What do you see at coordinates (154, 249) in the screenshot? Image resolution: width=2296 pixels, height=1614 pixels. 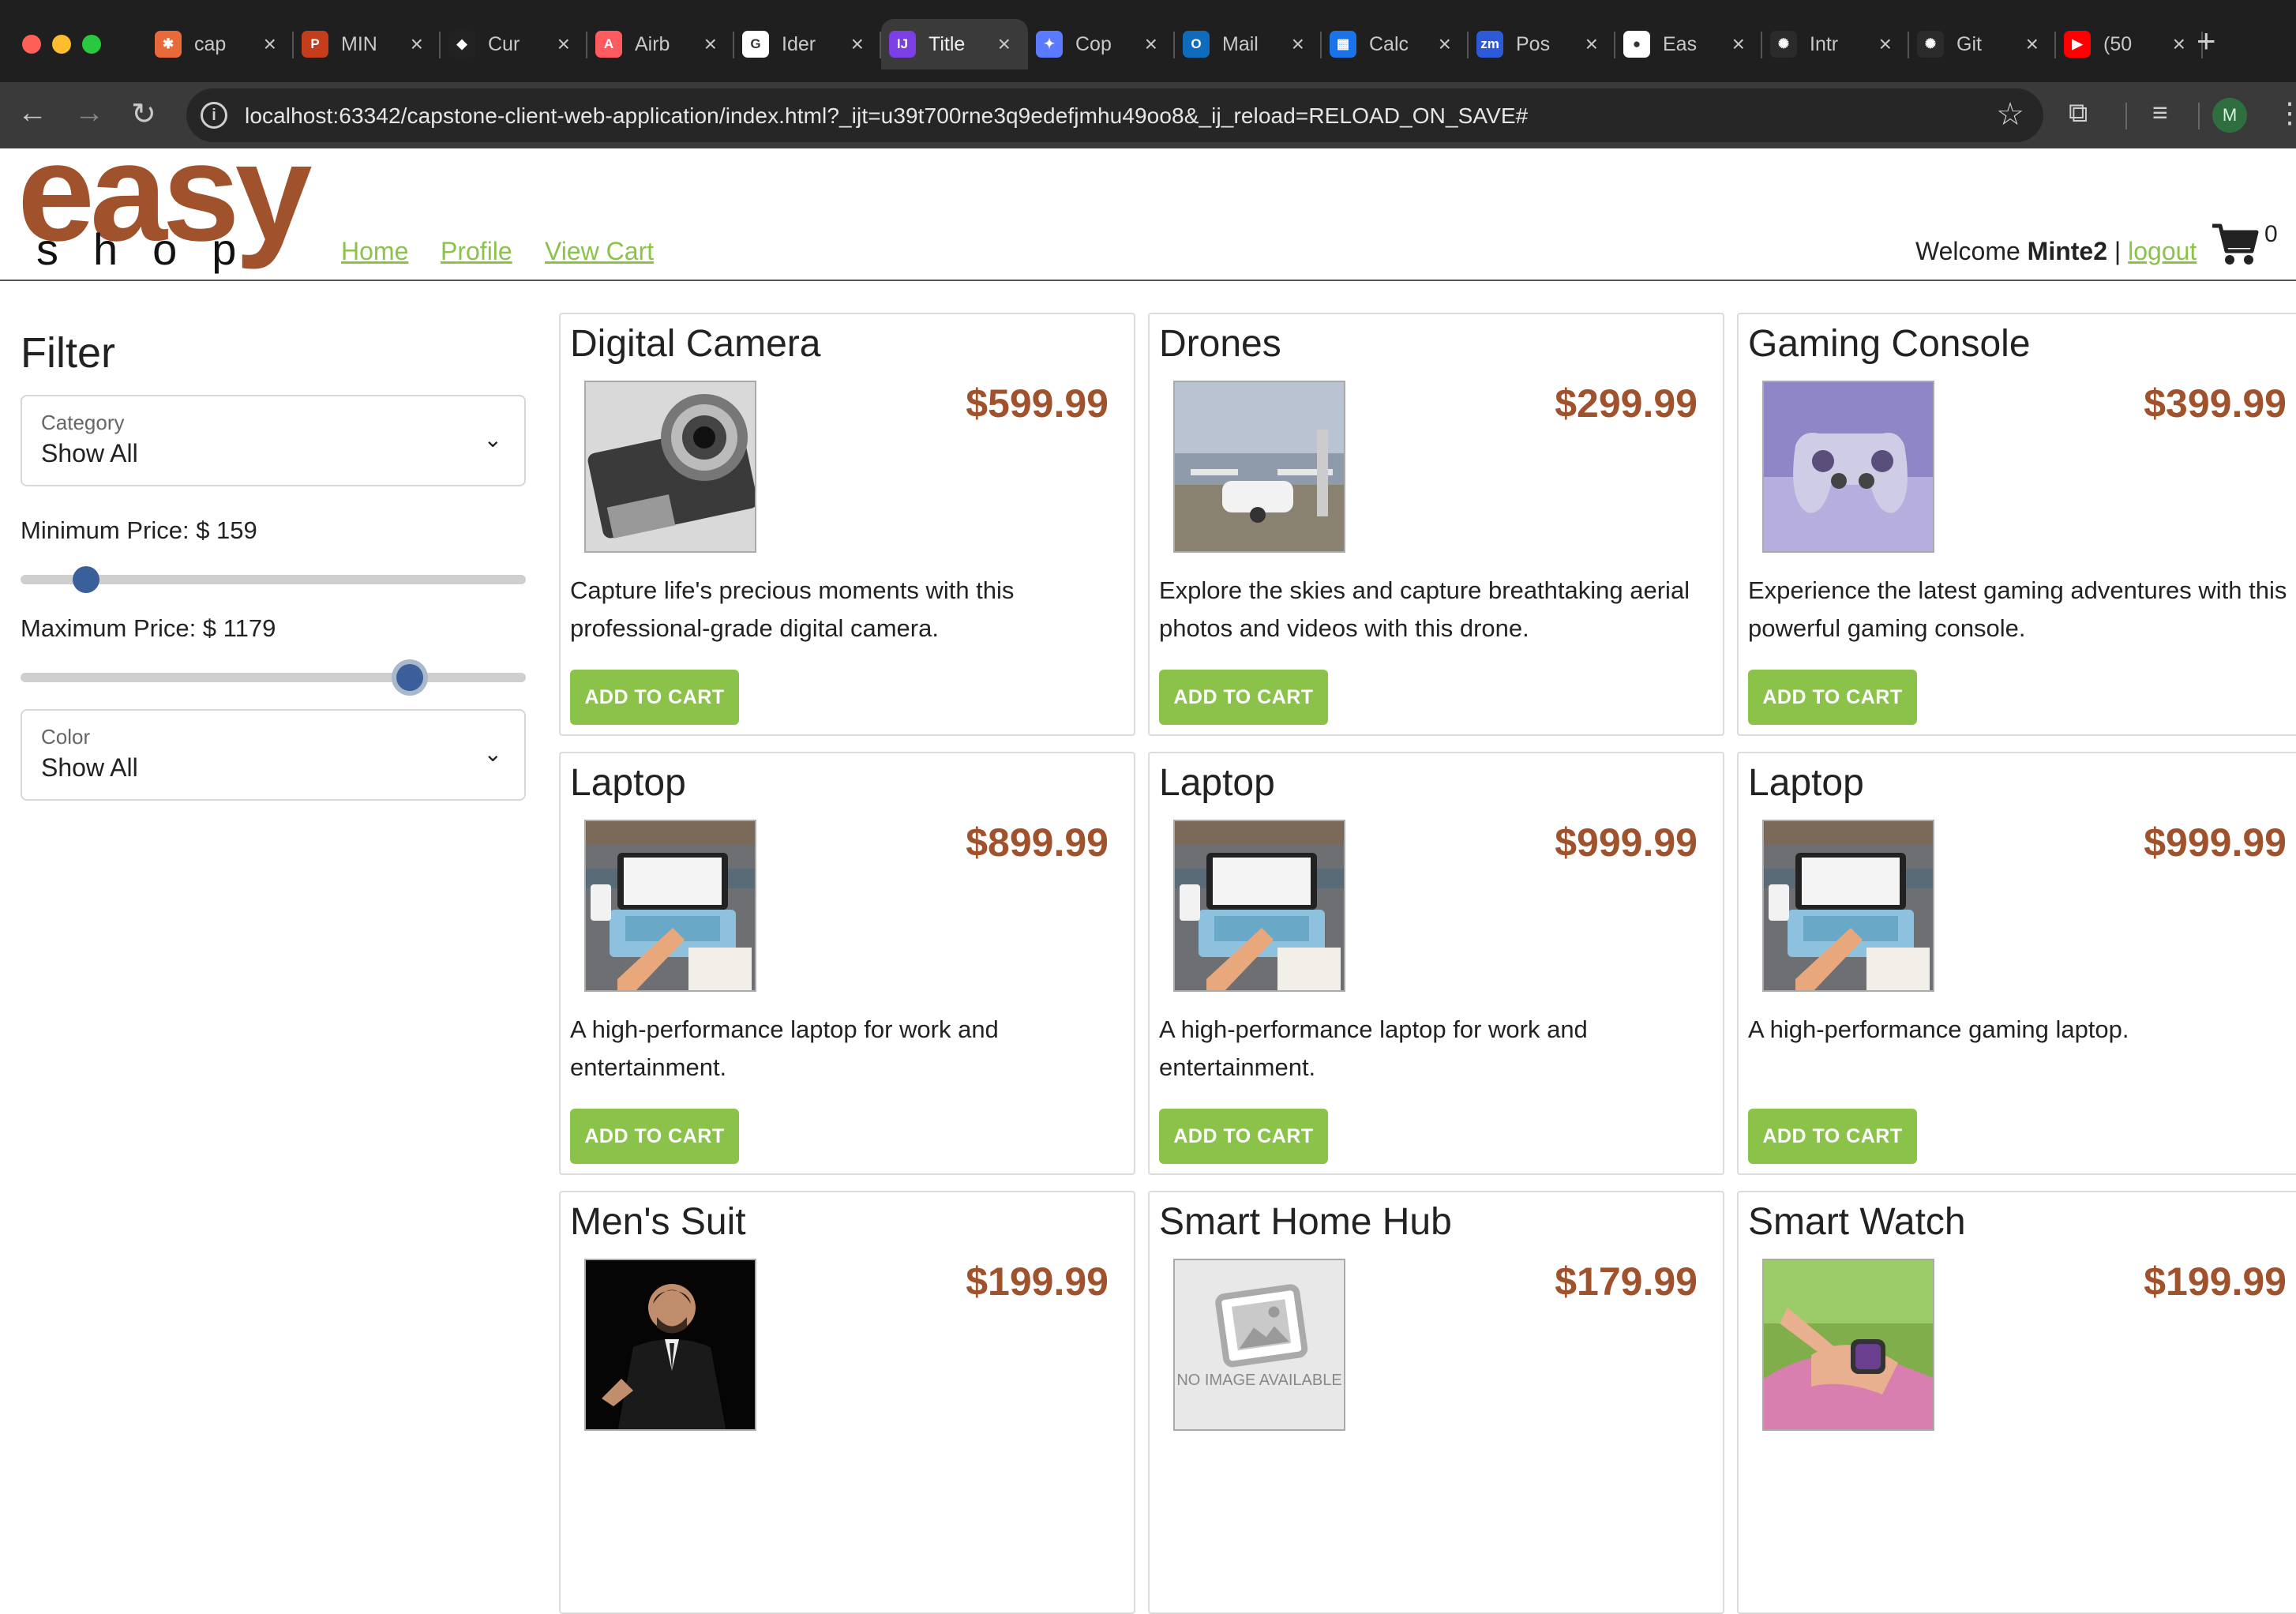 I see `logo-shop: shop` at bounding box center [154, 249].